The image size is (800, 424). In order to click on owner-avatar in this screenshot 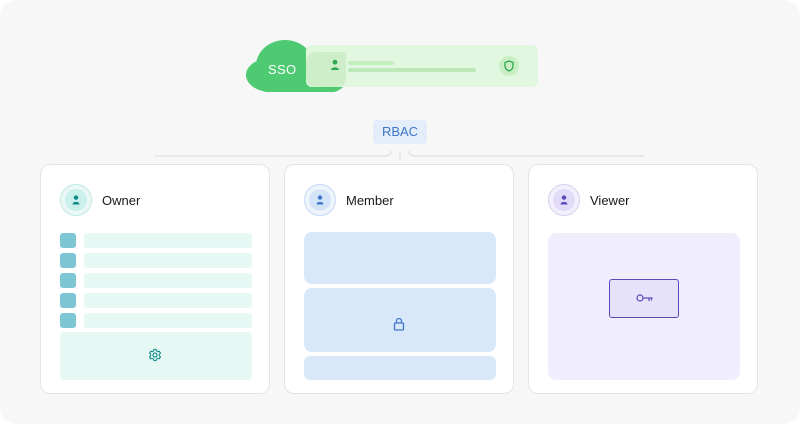, I will do `click(76, 200)`.